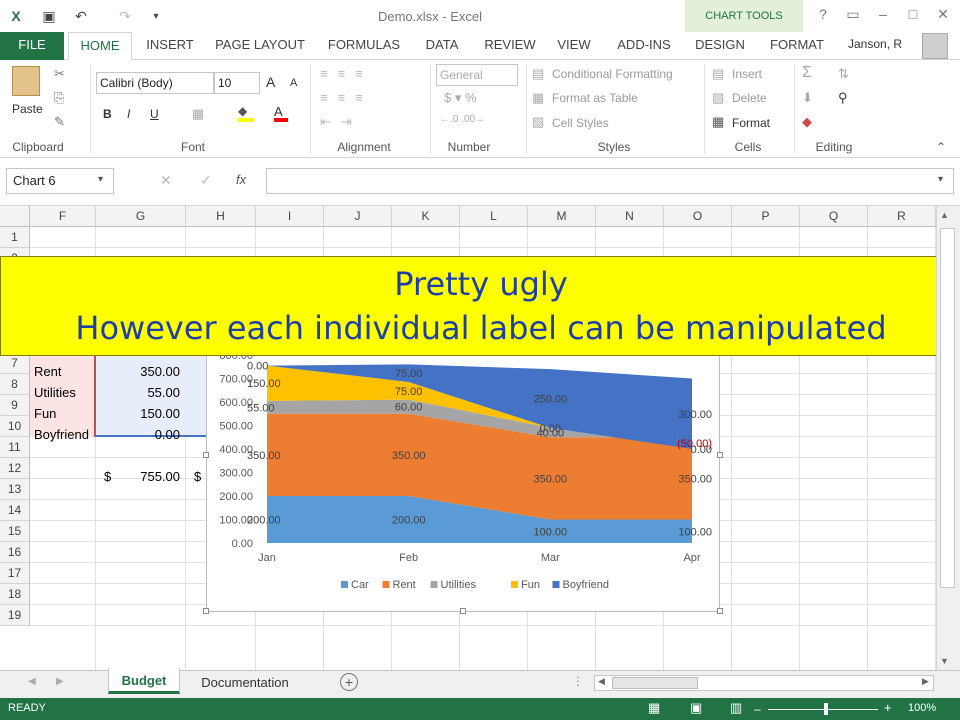  I want to click on clear-icon: ◆, so click(807, 122).